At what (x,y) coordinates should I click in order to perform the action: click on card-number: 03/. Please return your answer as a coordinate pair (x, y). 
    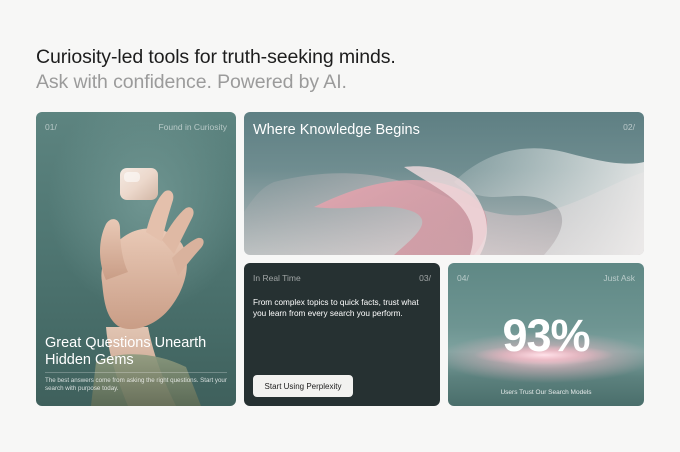
    Looking at the image, I should click on (425, 278).